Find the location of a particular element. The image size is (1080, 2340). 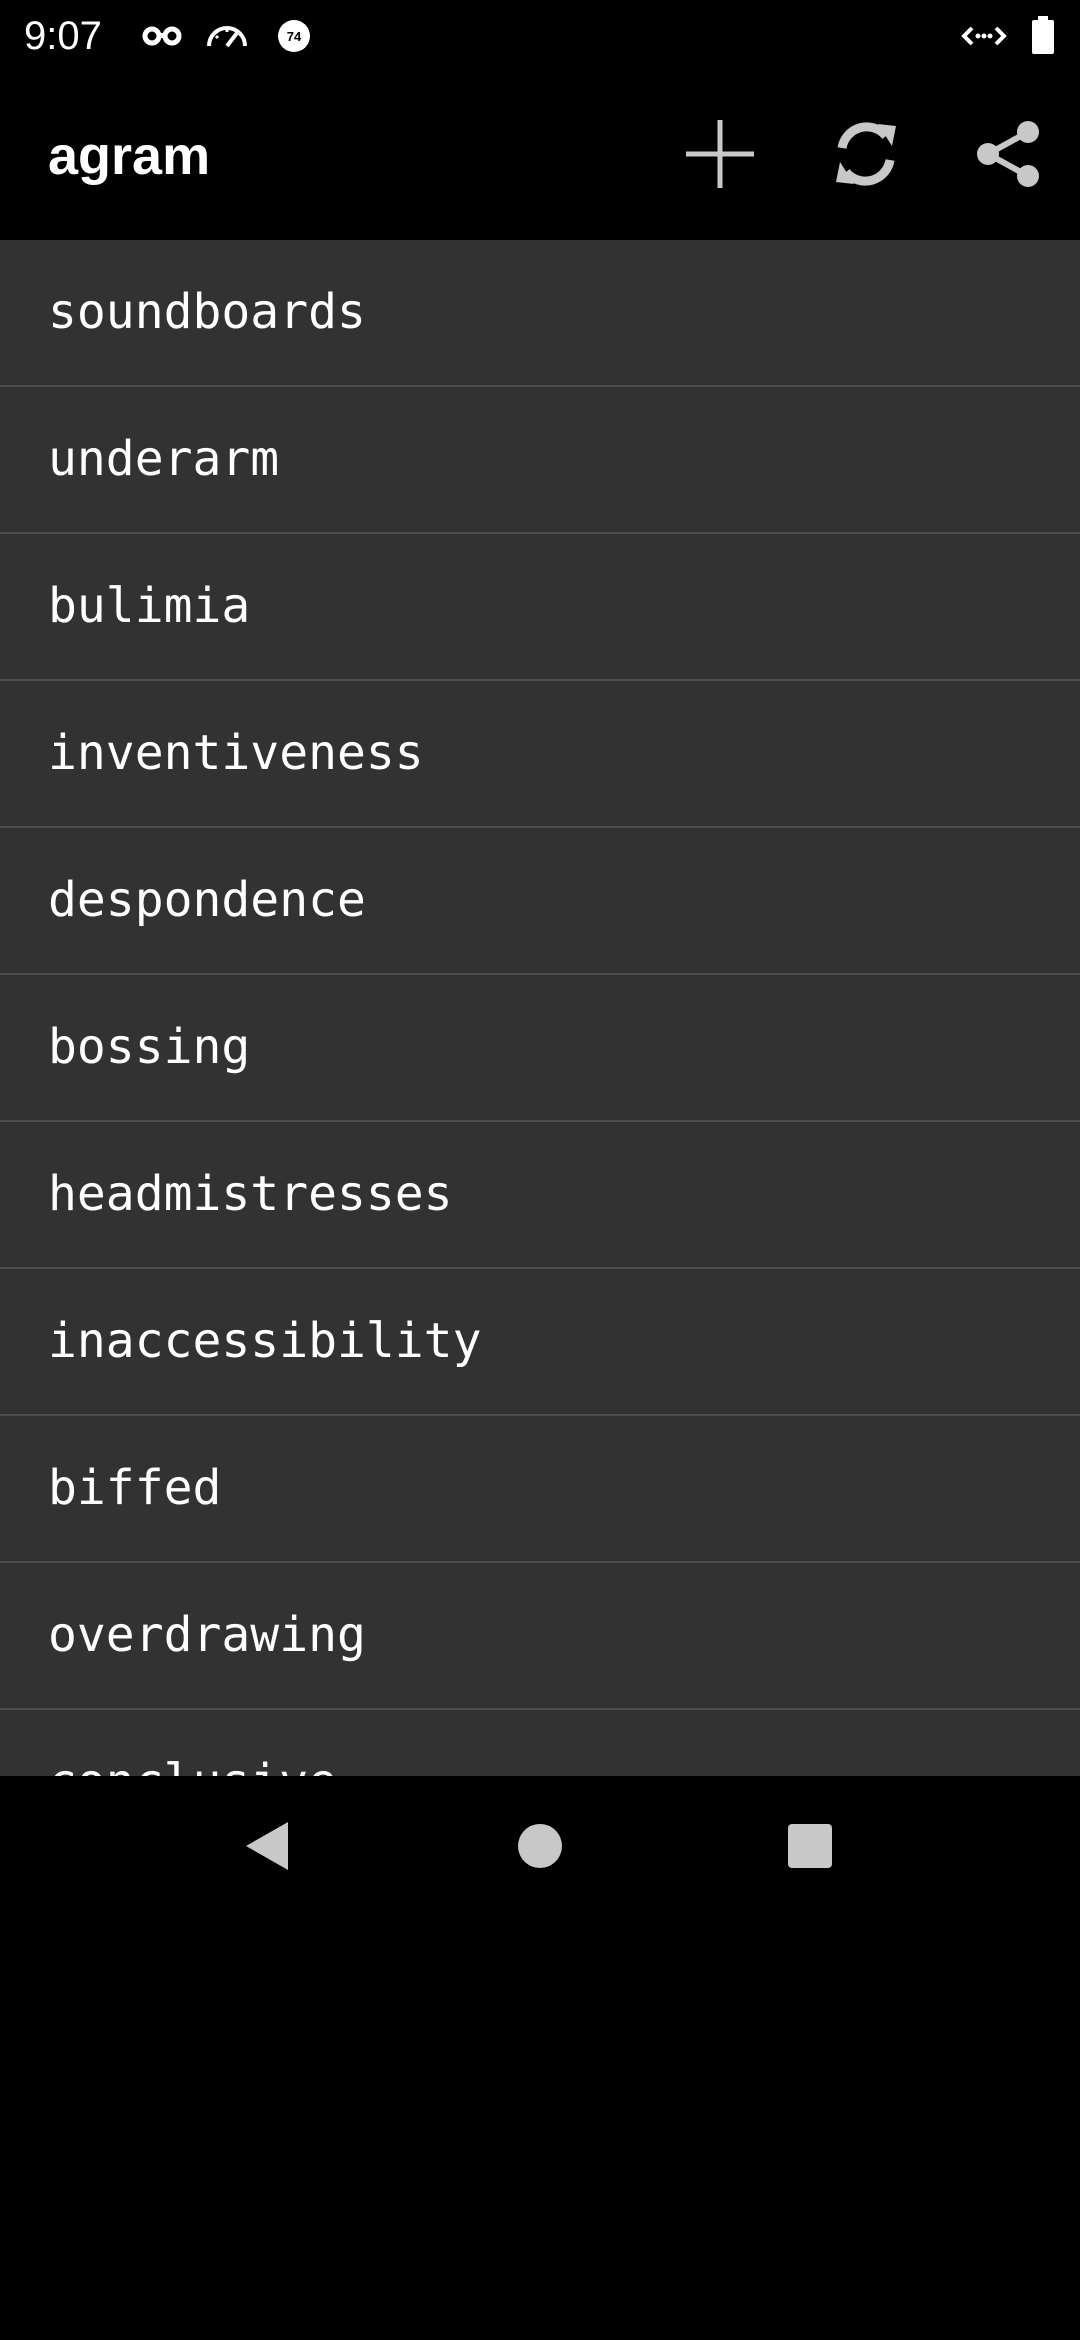

data-transfer-icon is located at coordinates (984, 36).